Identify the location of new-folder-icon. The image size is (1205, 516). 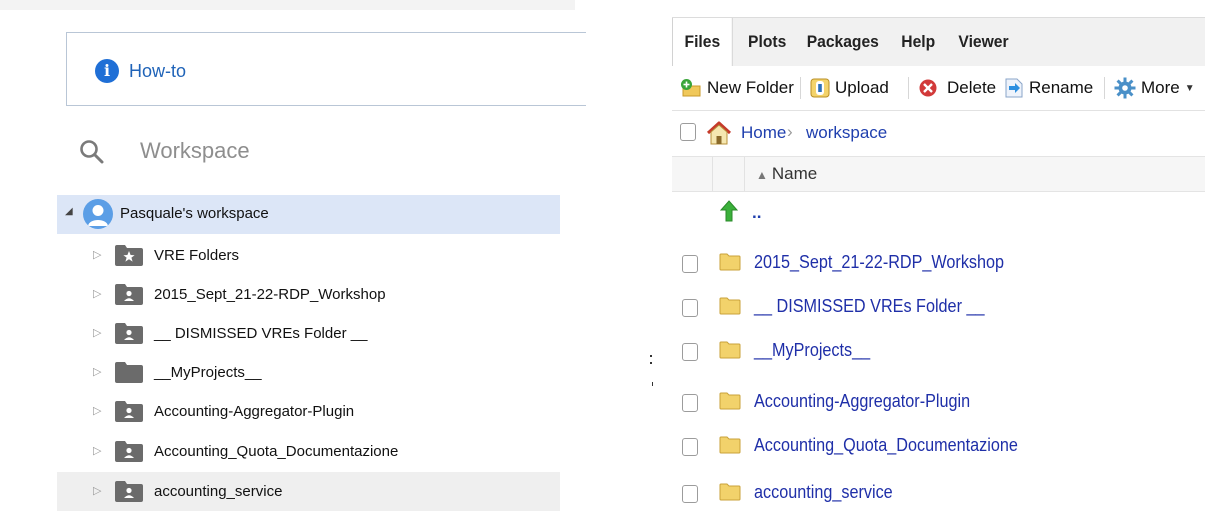
(691, 88).